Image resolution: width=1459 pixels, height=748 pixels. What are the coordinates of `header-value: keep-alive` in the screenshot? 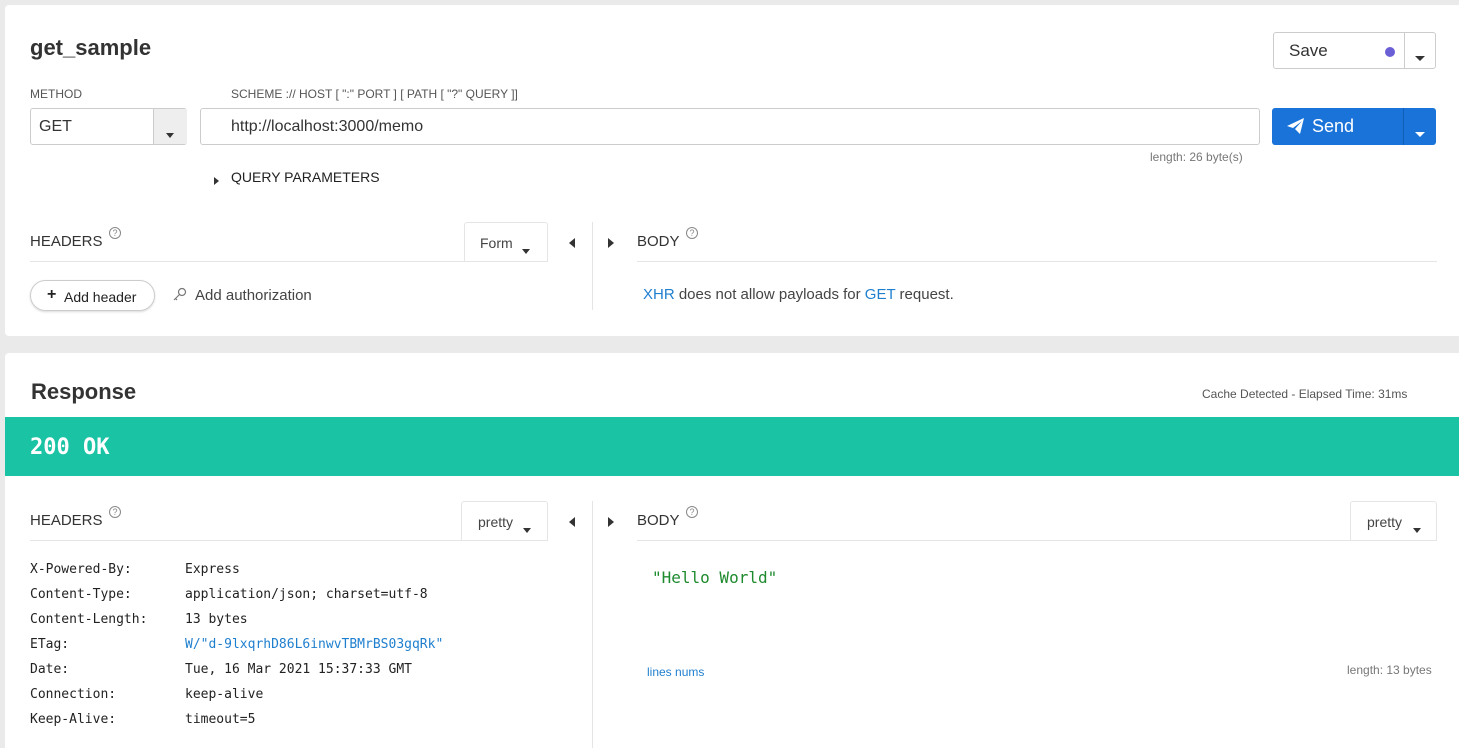 It's located at (224, 694).